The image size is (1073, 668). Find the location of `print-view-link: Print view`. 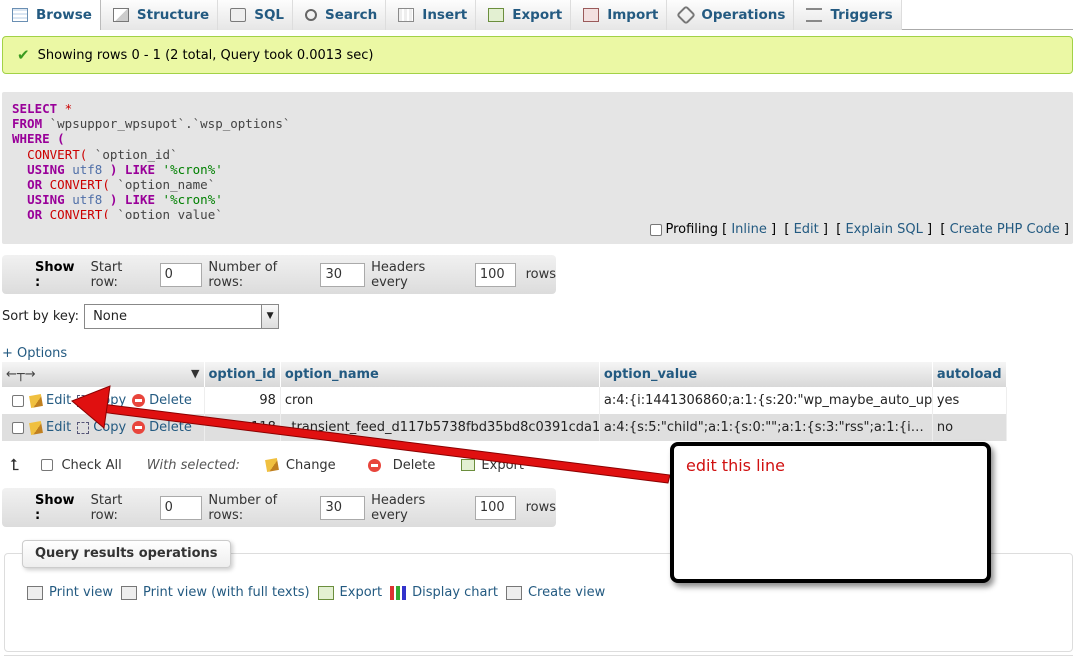

print-view-link: Print view is located at coordinates (70, 592).